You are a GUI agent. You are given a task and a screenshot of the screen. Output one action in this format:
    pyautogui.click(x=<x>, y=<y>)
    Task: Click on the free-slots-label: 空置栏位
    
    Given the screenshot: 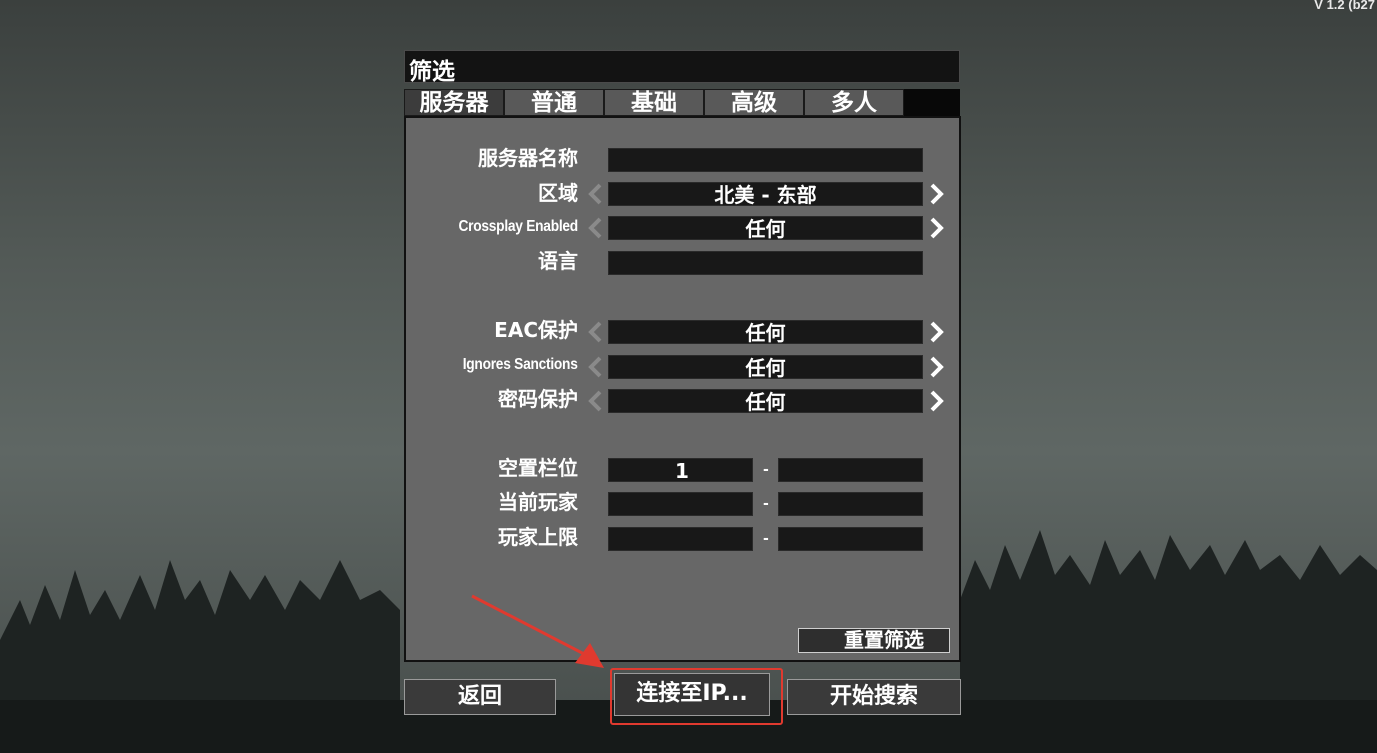 What is the action you would take?
    pyautogui.click(x=538, y=468)
    